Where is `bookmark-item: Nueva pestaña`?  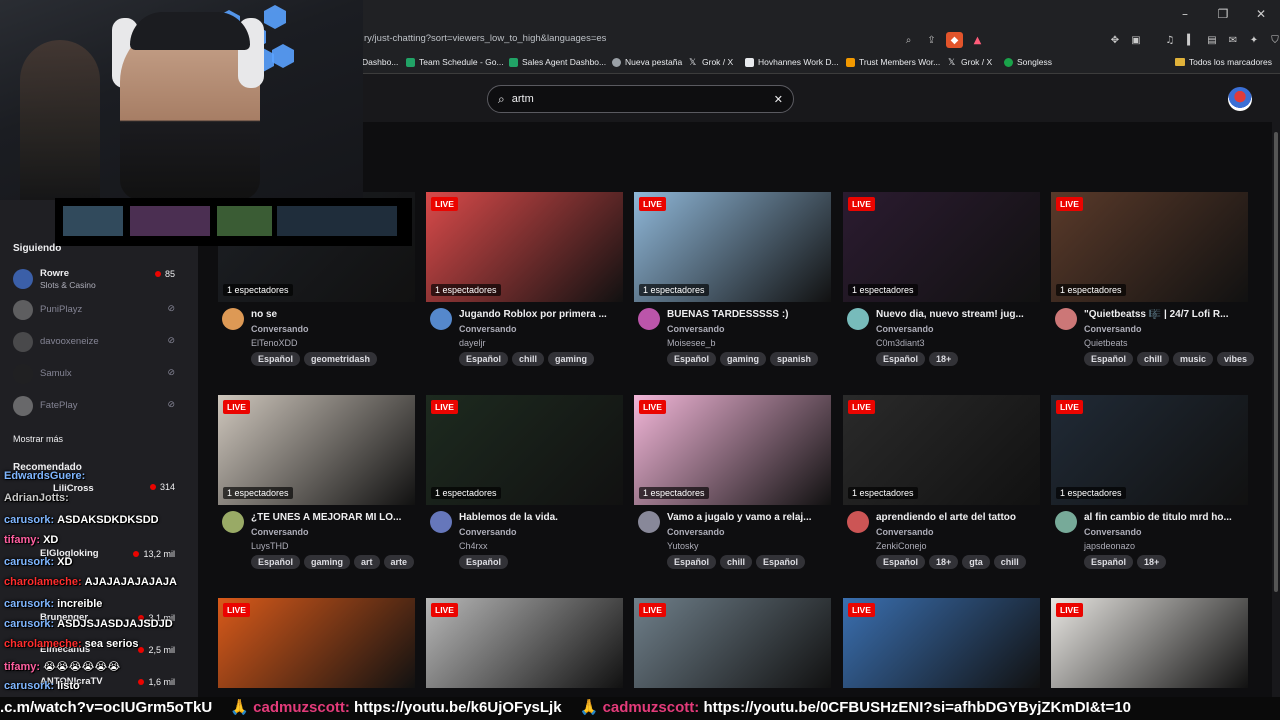 bookmark-item: Nueva pestaña is located at coordinates (647, 62).